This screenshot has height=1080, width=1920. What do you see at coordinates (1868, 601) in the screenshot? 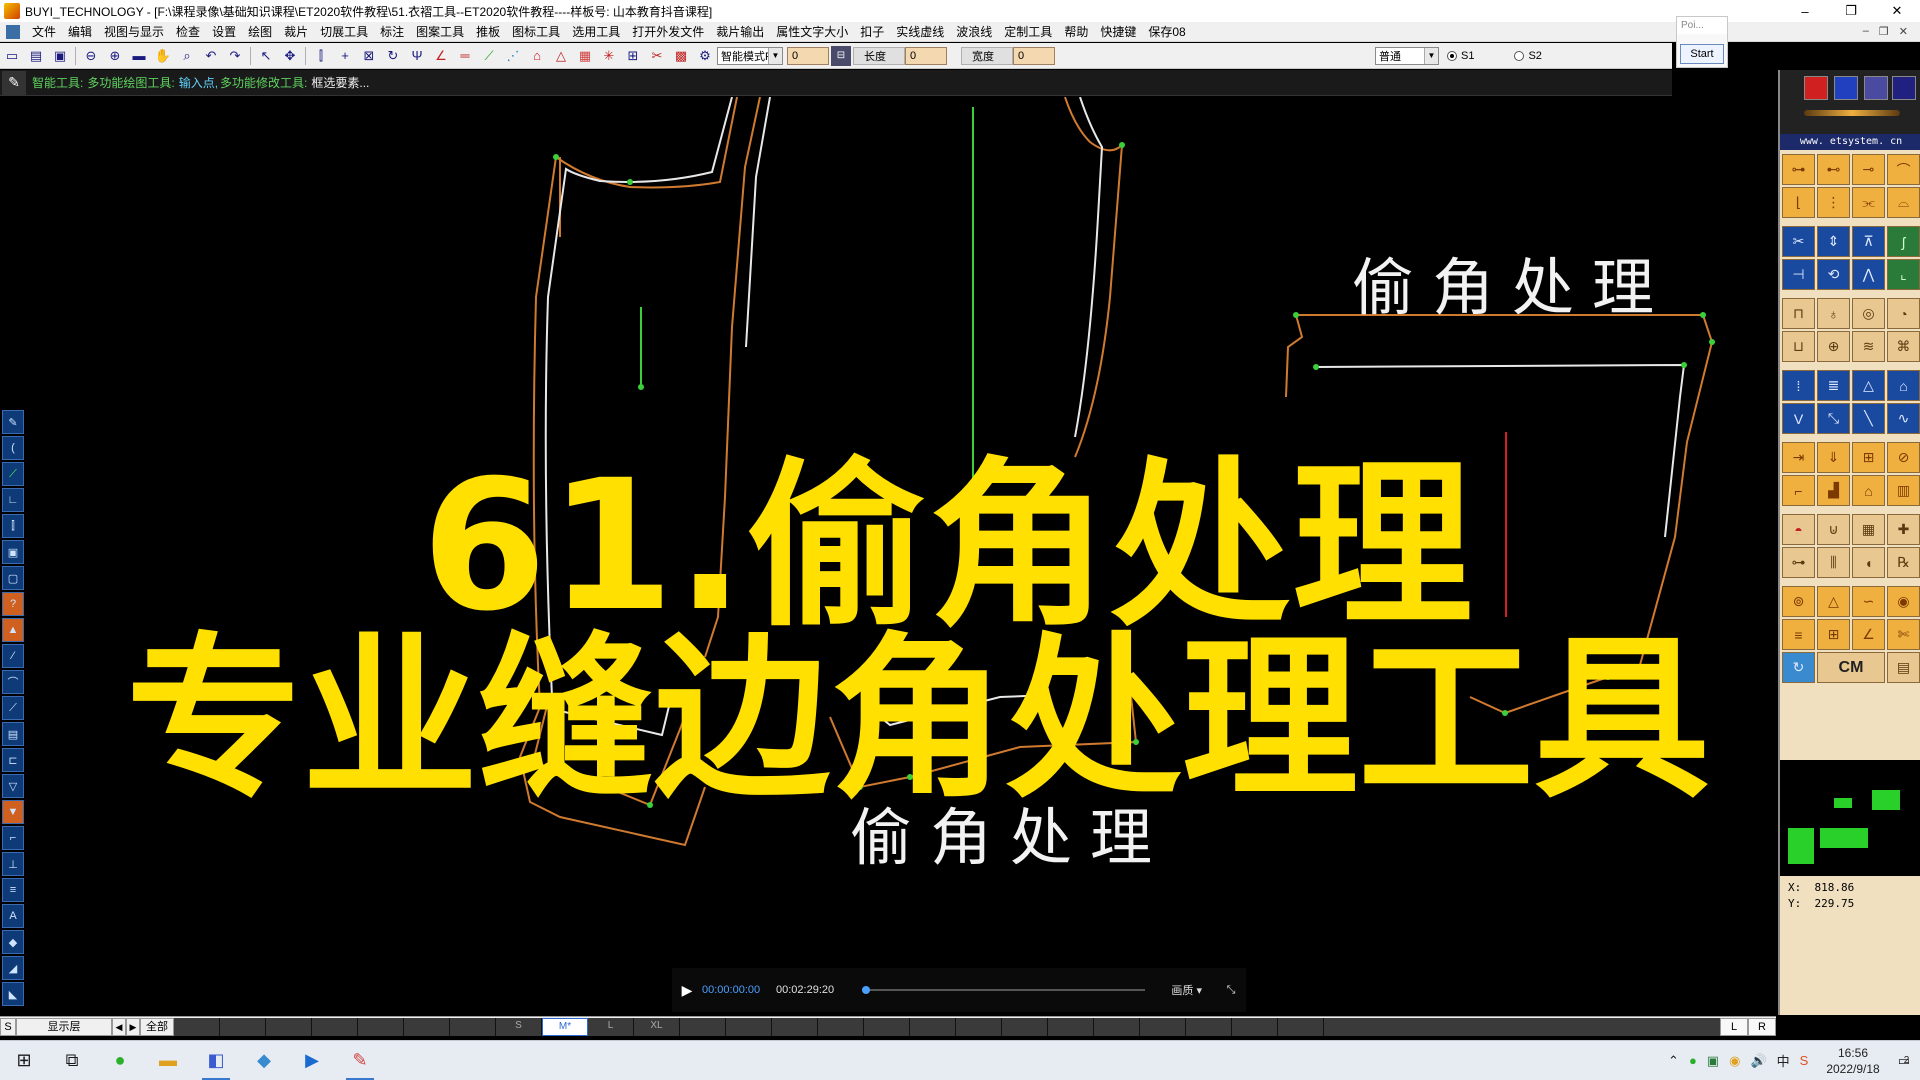
I see `wave-measure-icon: ∽` at bounding box center [1868, 601].